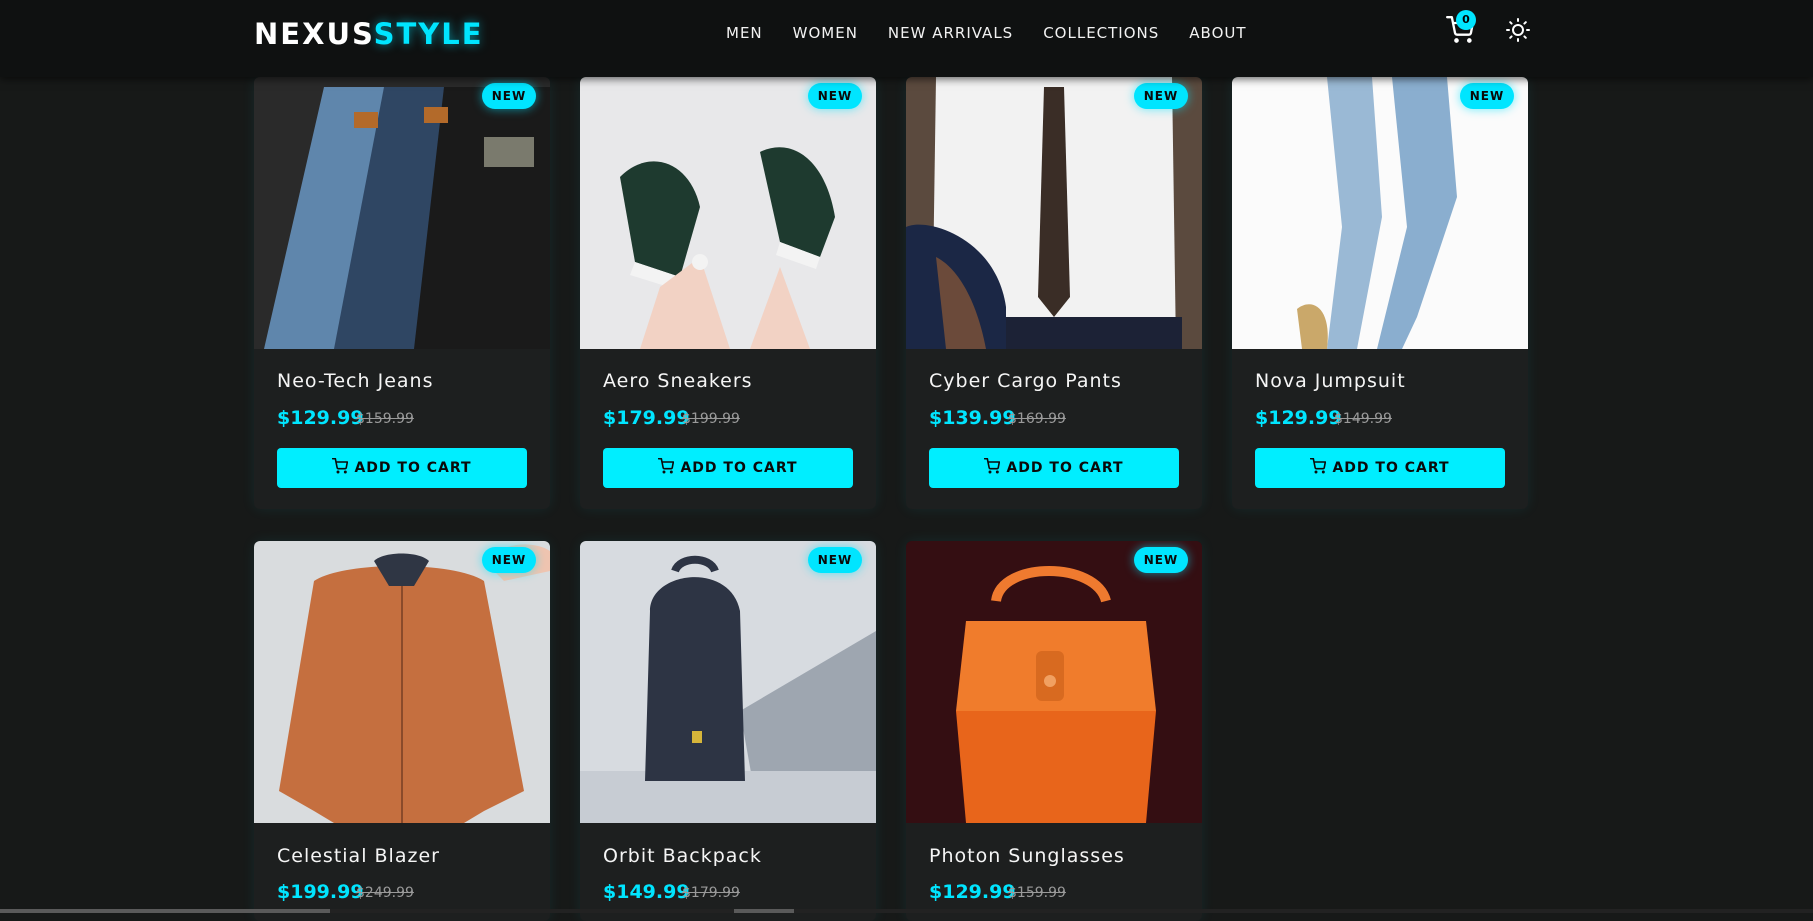 The height and width of the screenshot is (921, 1813). I want to click on product-old-price: $179.99, so click(711, 893).